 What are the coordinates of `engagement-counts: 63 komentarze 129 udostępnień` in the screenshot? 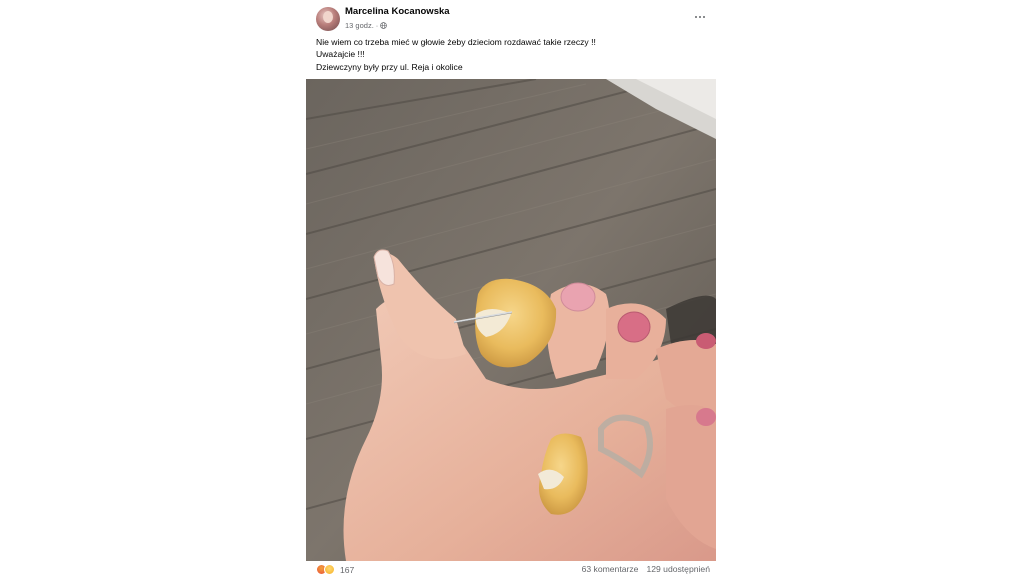 It's located at (646, 569).